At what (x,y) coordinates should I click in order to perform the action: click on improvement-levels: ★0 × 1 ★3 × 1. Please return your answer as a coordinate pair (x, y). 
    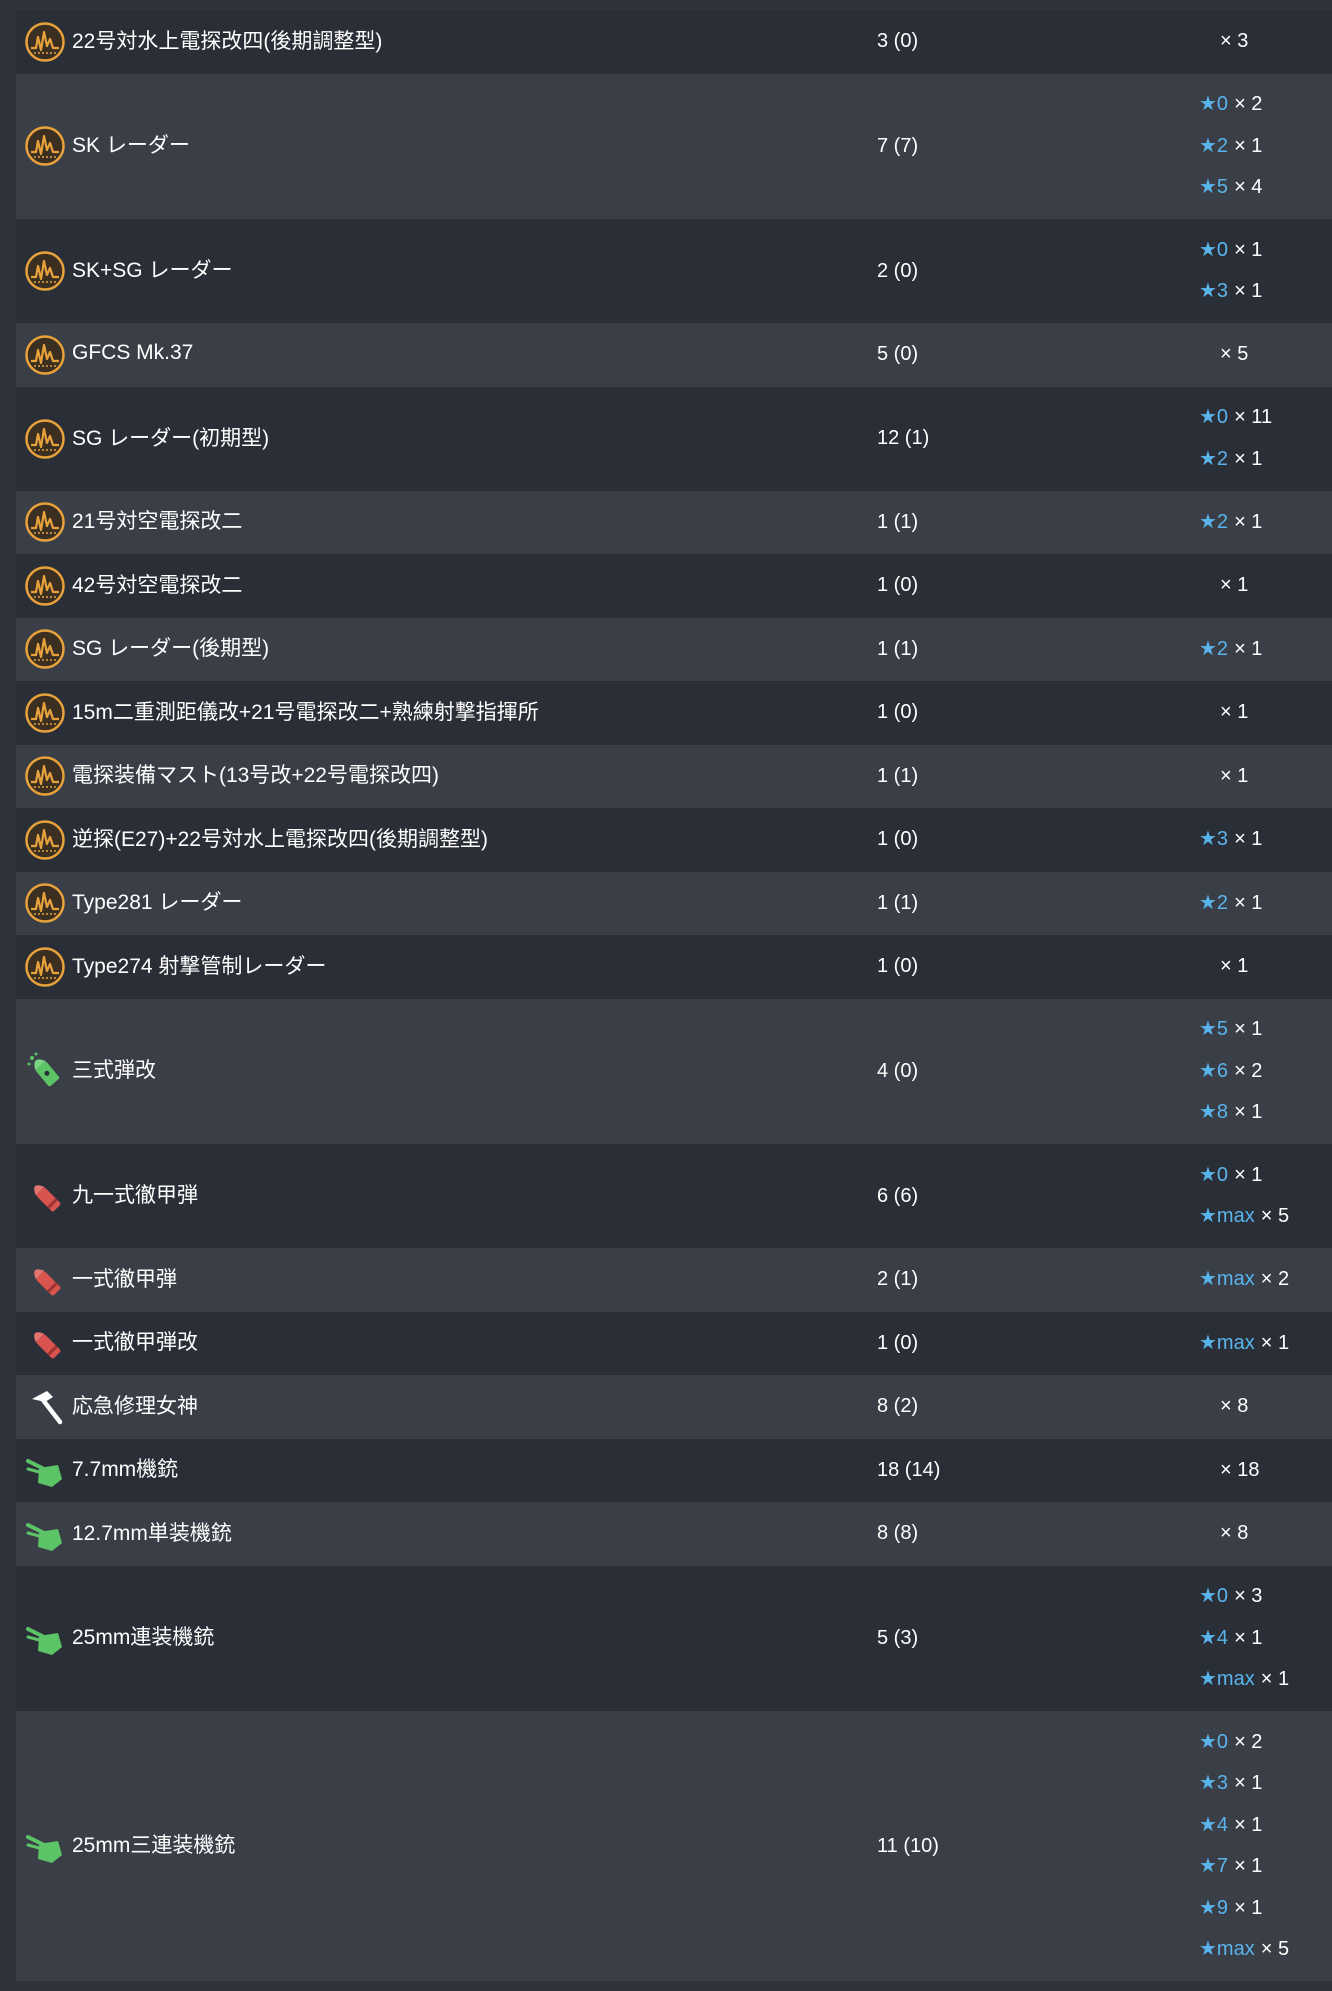
    Looking at the image, I should click on (1230, 271).